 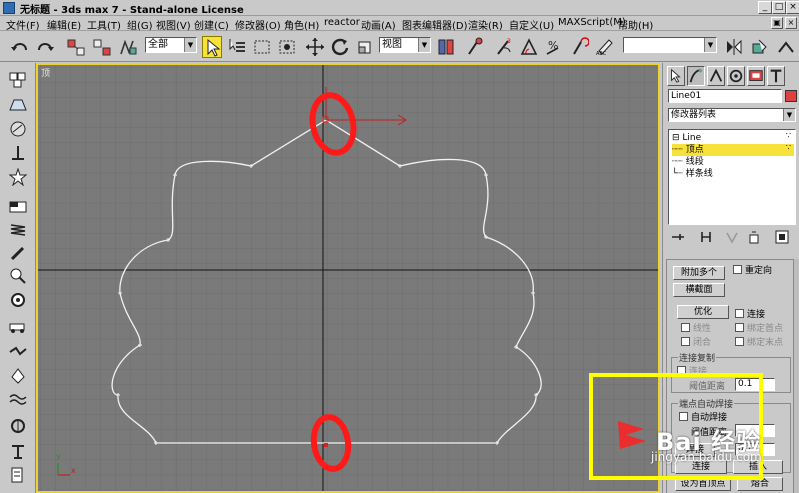 What do you see at coordinates (171, 45) in the screenshot?
I see `selection-filter-dropdown: 全部 ▼` at bounding box center [171, 45].